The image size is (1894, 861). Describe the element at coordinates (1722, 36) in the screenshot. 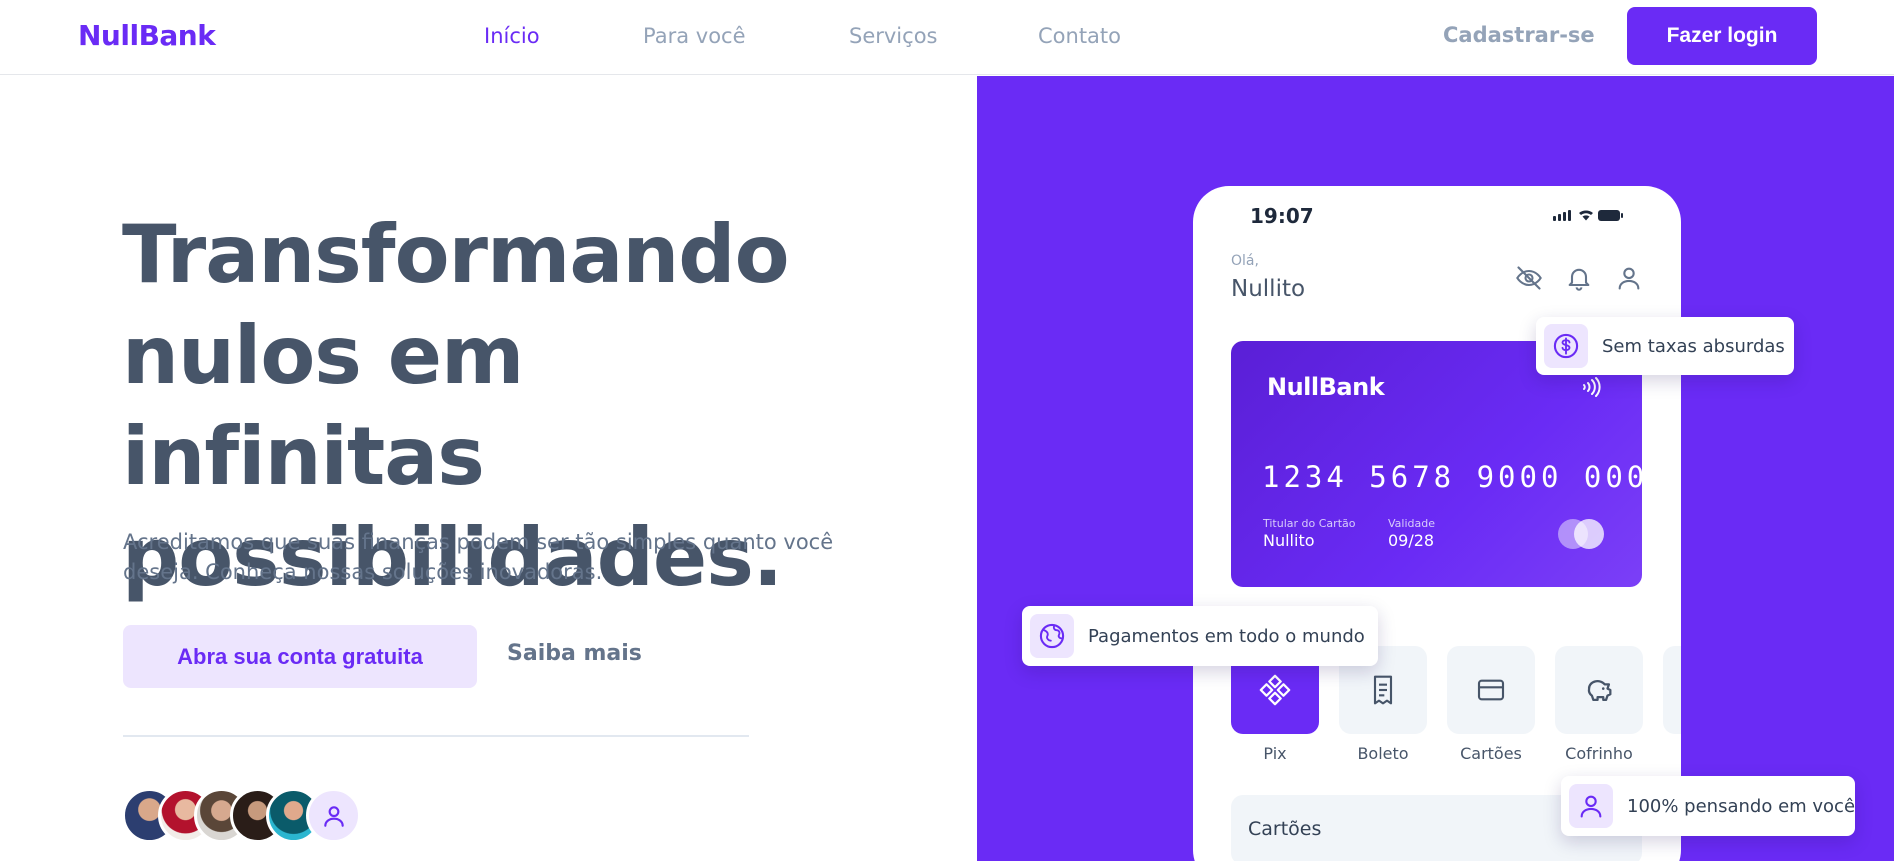

I see `login-button: Fazer login` at that location.